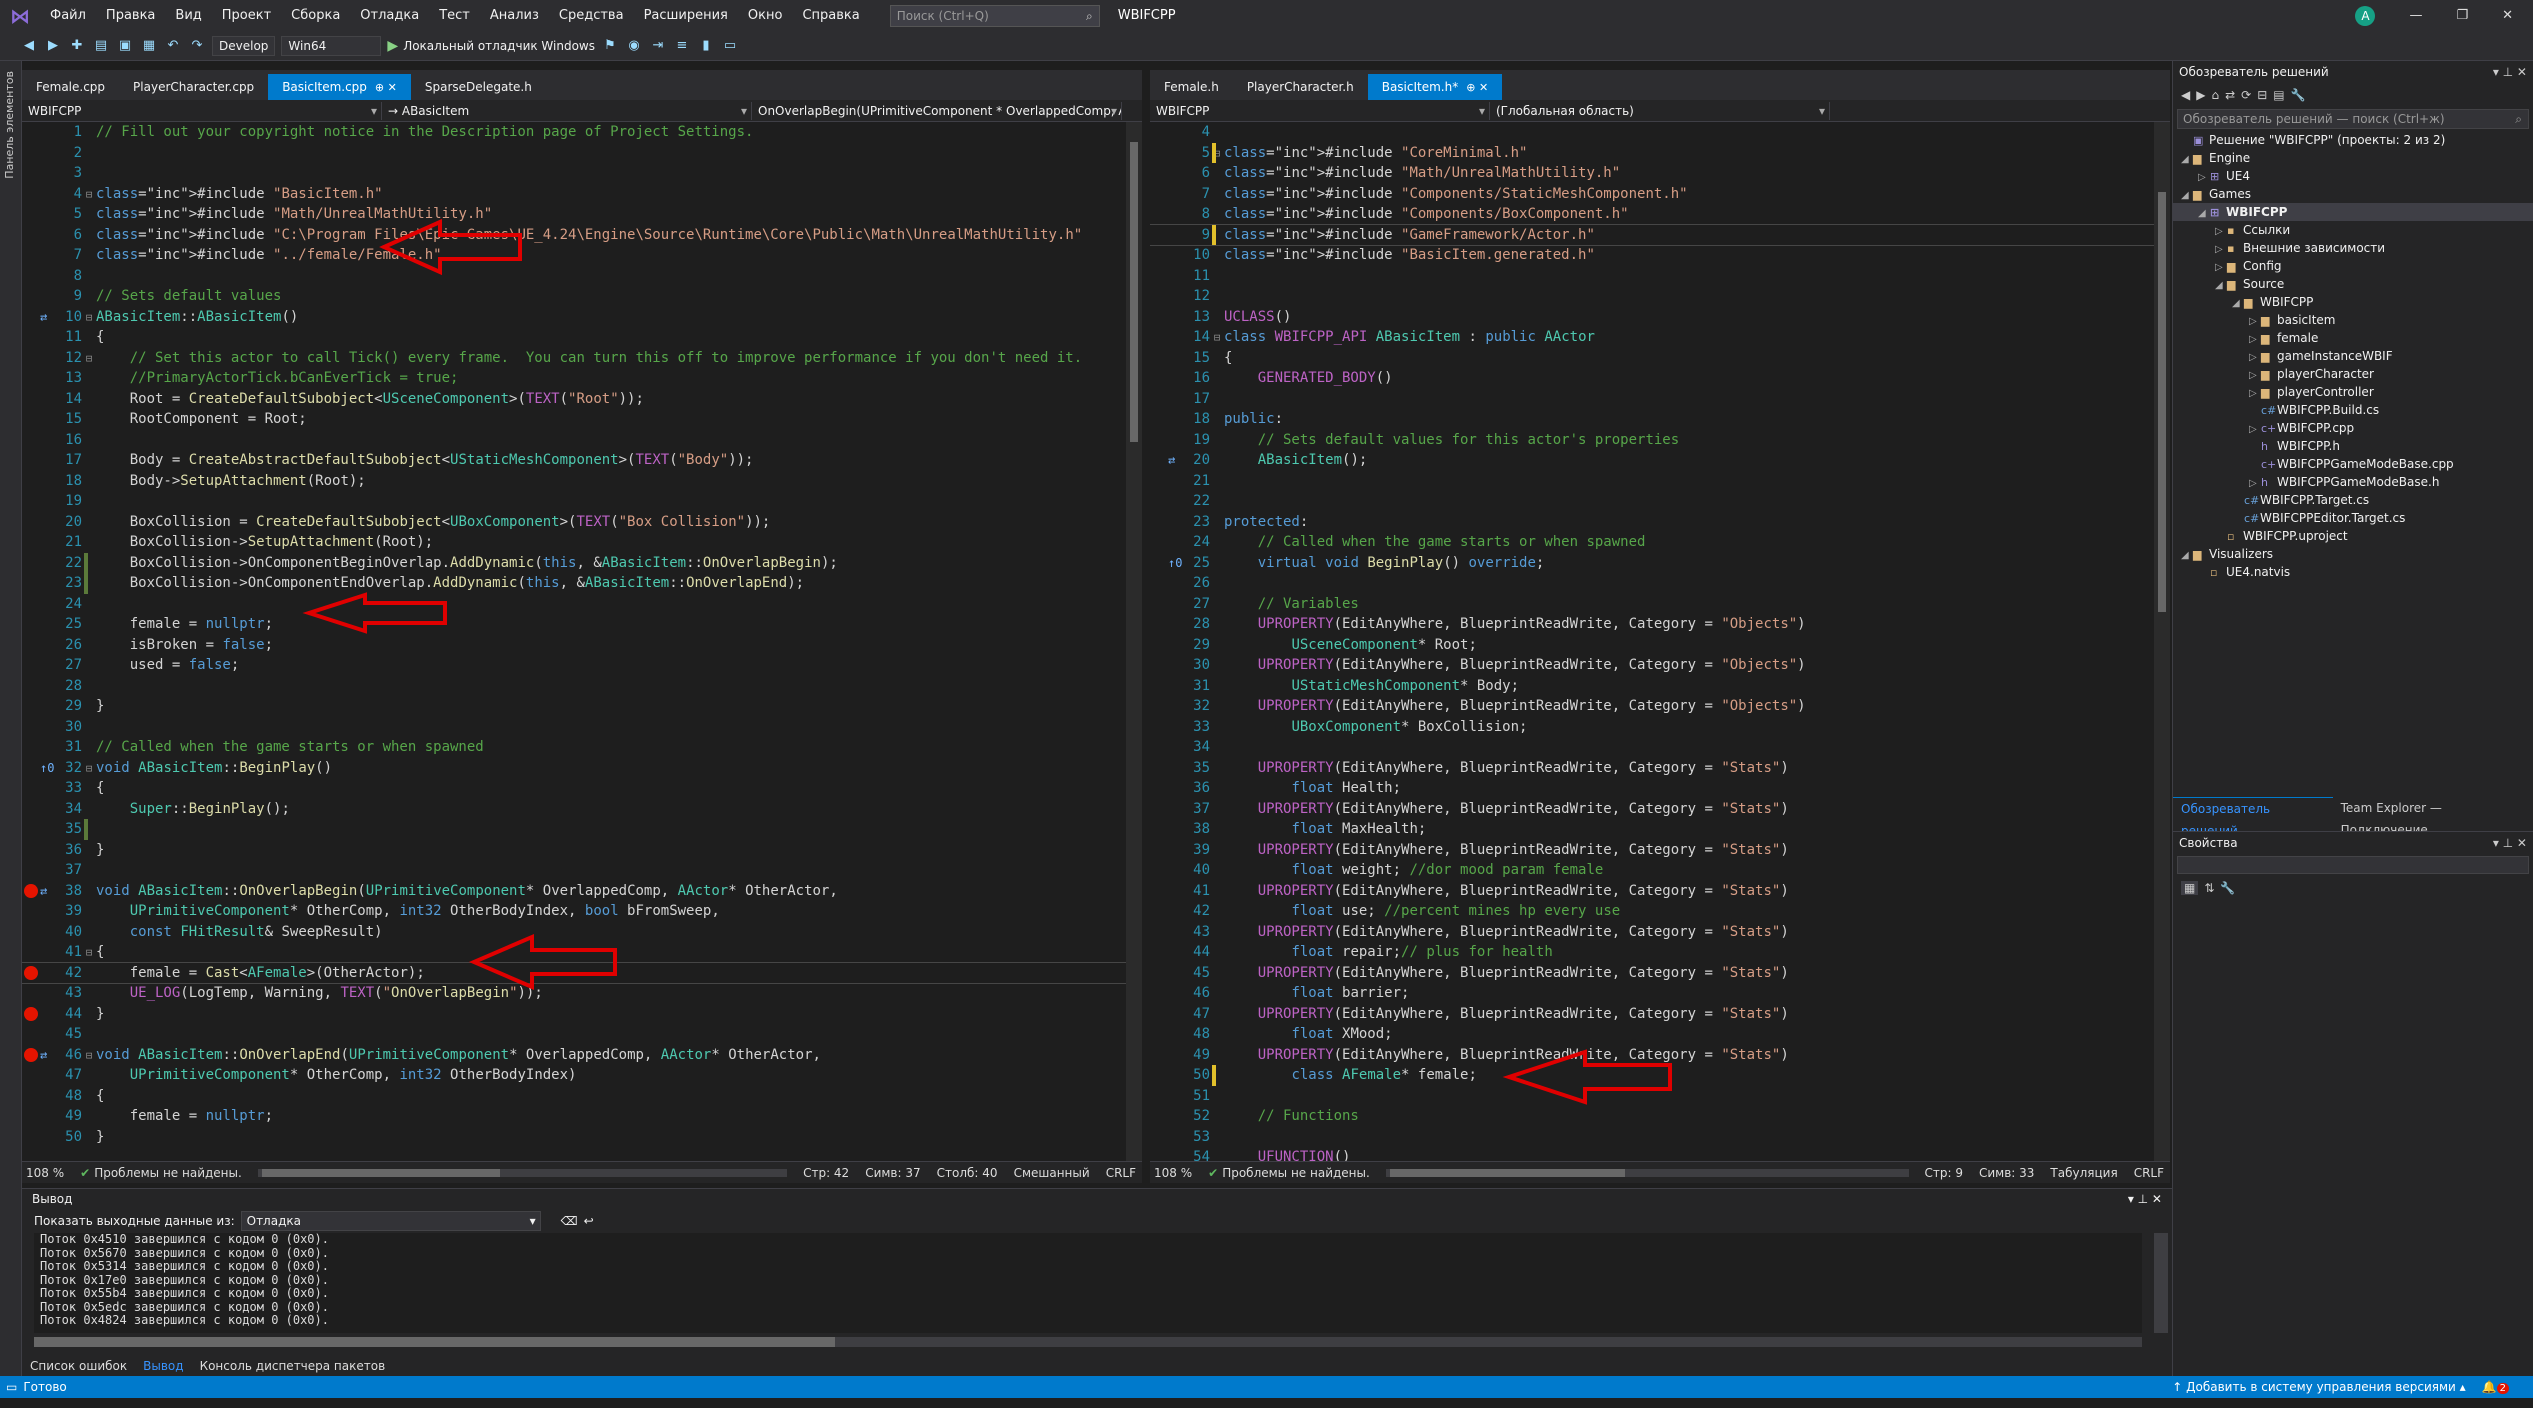  I want to click on code-line: 18 Body->SetupAttachment(Root);, so click(574, 481).